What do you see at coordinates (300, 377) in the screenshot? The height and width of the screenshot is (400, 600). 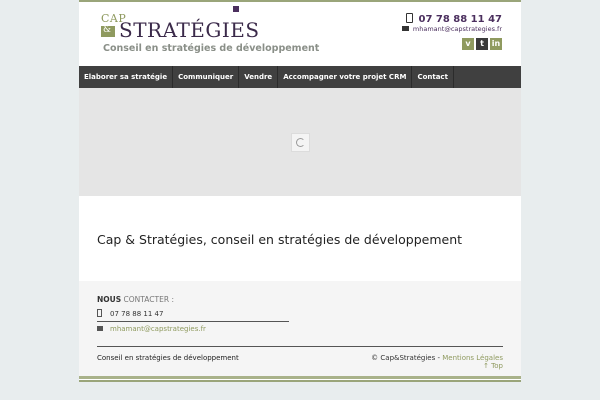 I see `bottom-border` at bounding box center [300, 377].